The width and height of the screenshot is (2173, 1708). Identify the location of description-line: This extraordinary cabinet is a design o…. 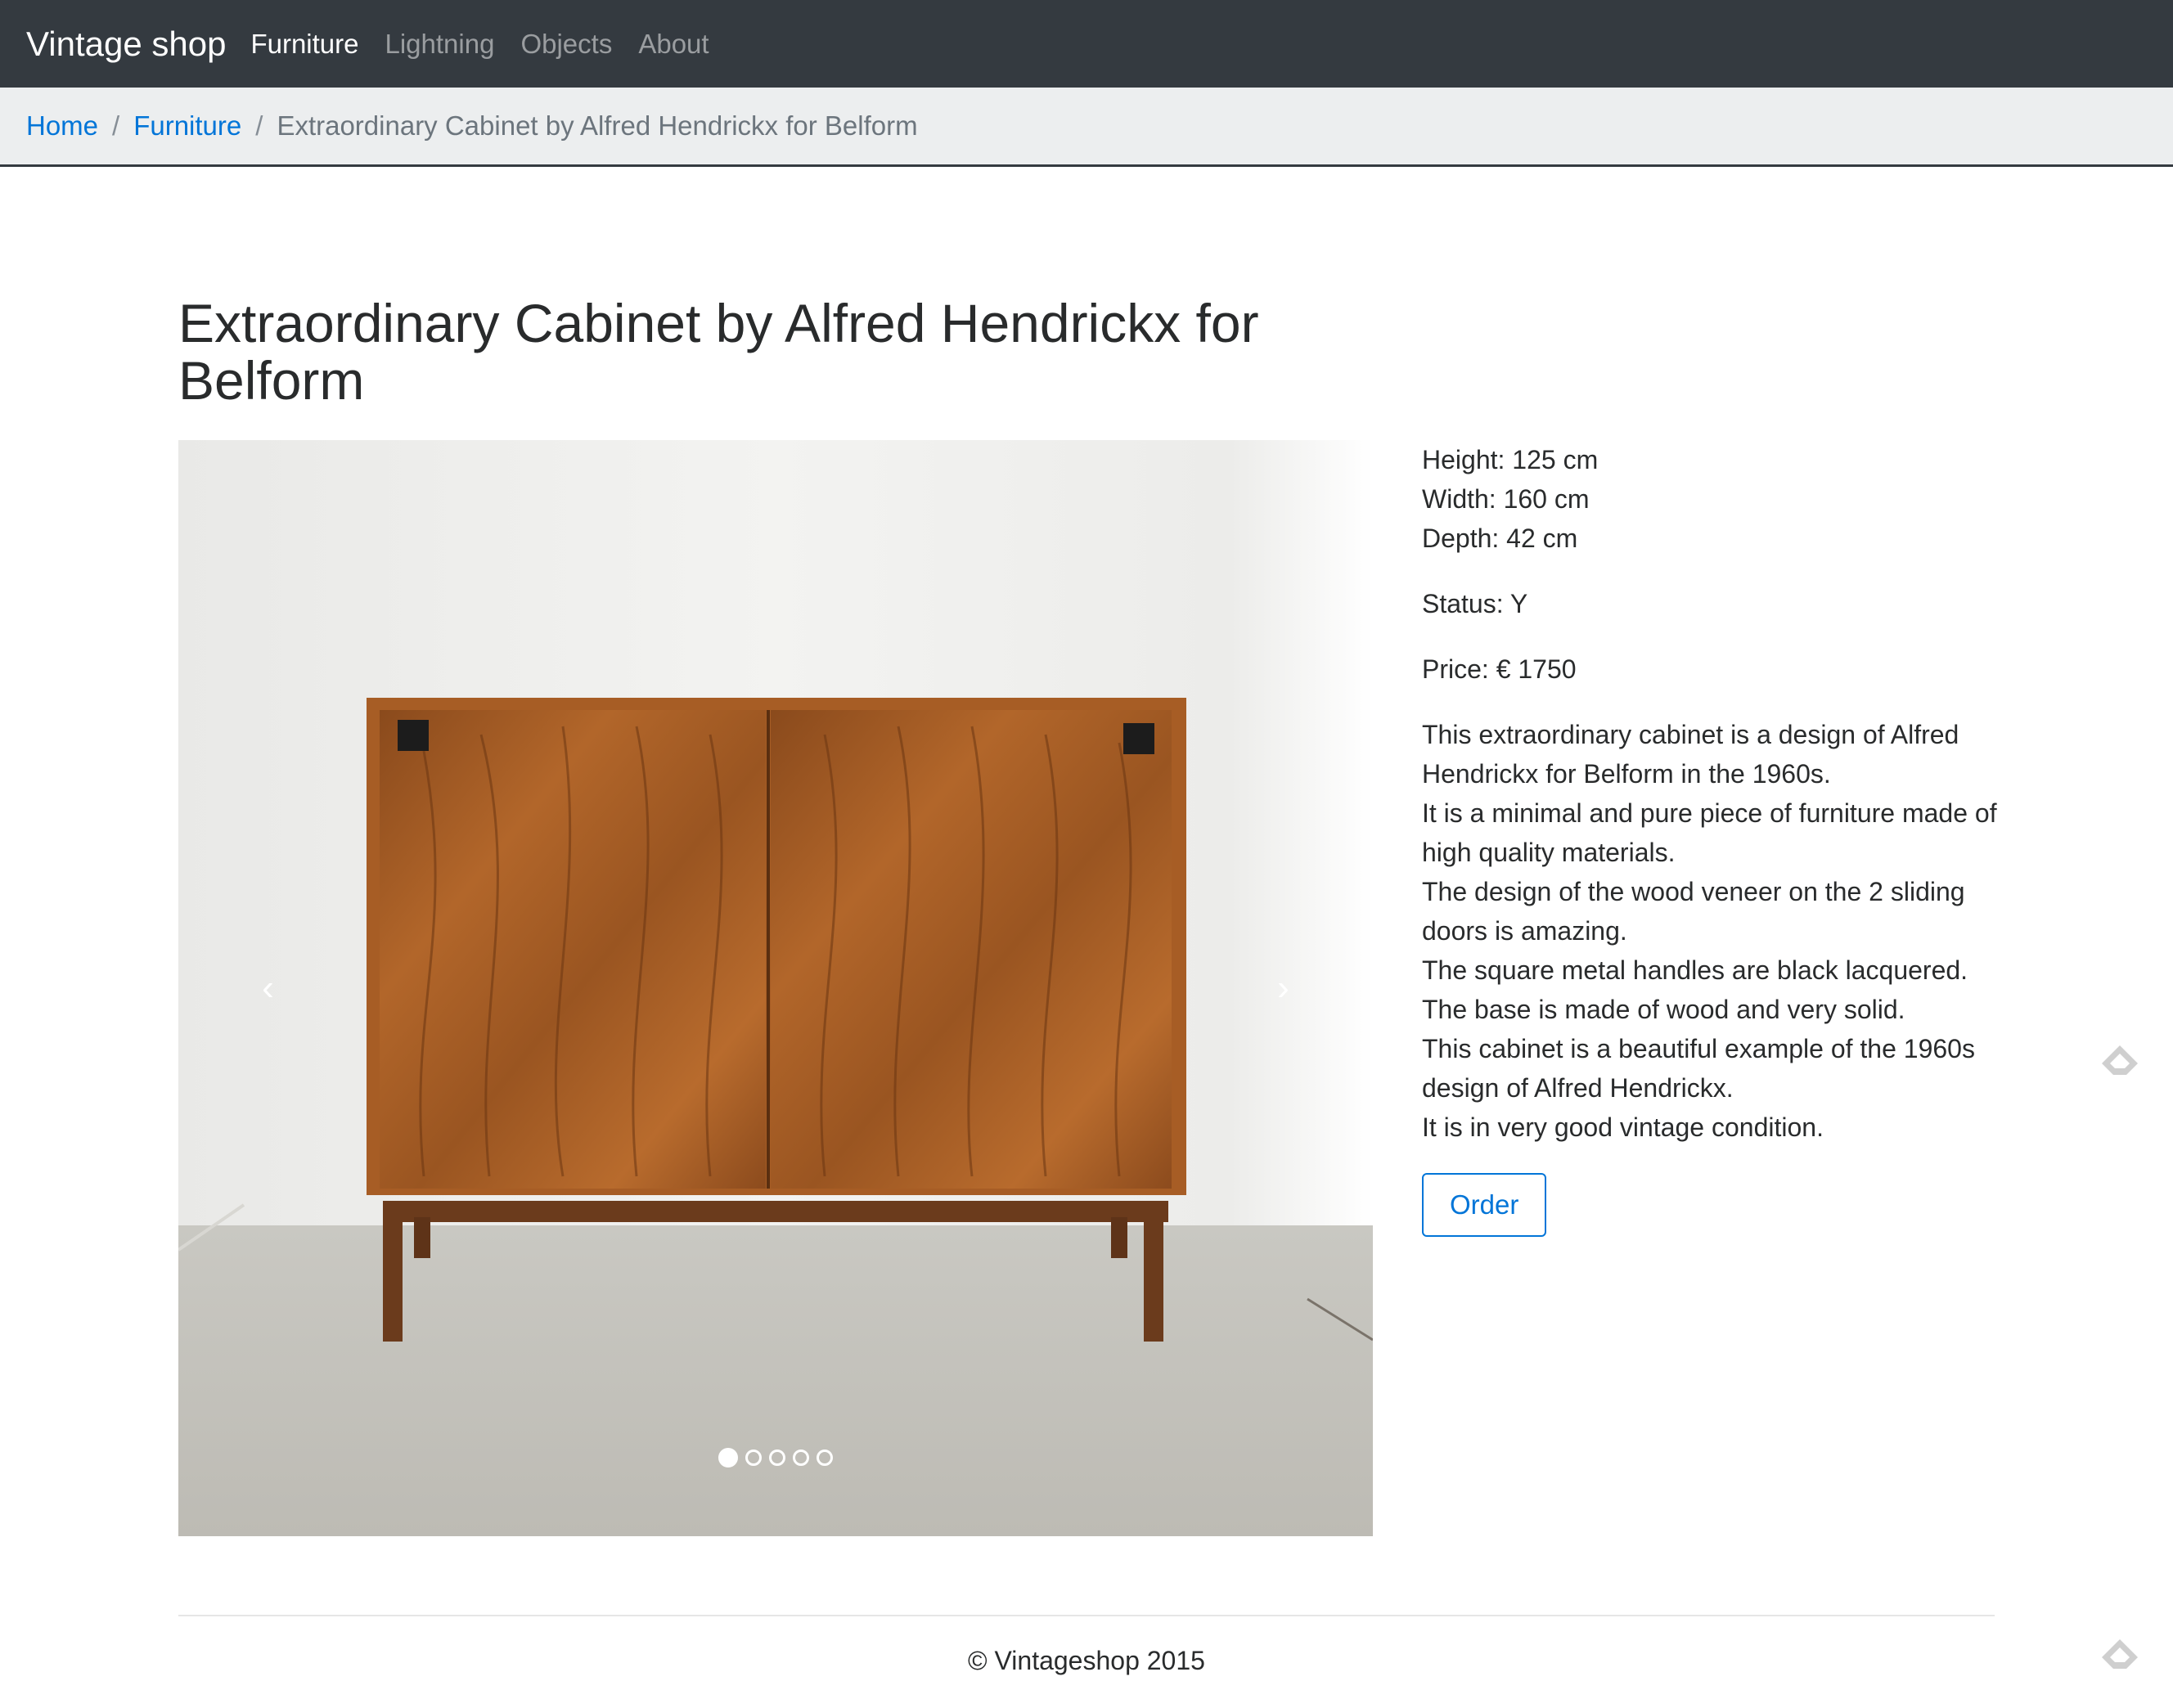
(1691, 754).